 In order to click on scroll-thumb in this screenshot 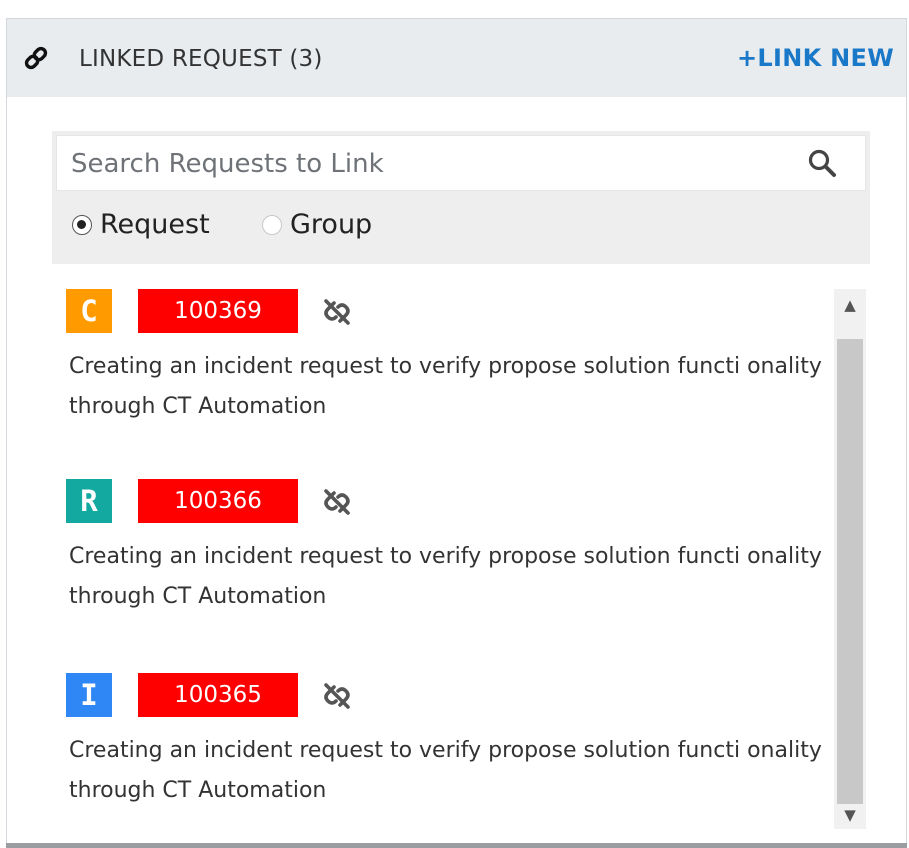, I will do `click(850, 571)`.